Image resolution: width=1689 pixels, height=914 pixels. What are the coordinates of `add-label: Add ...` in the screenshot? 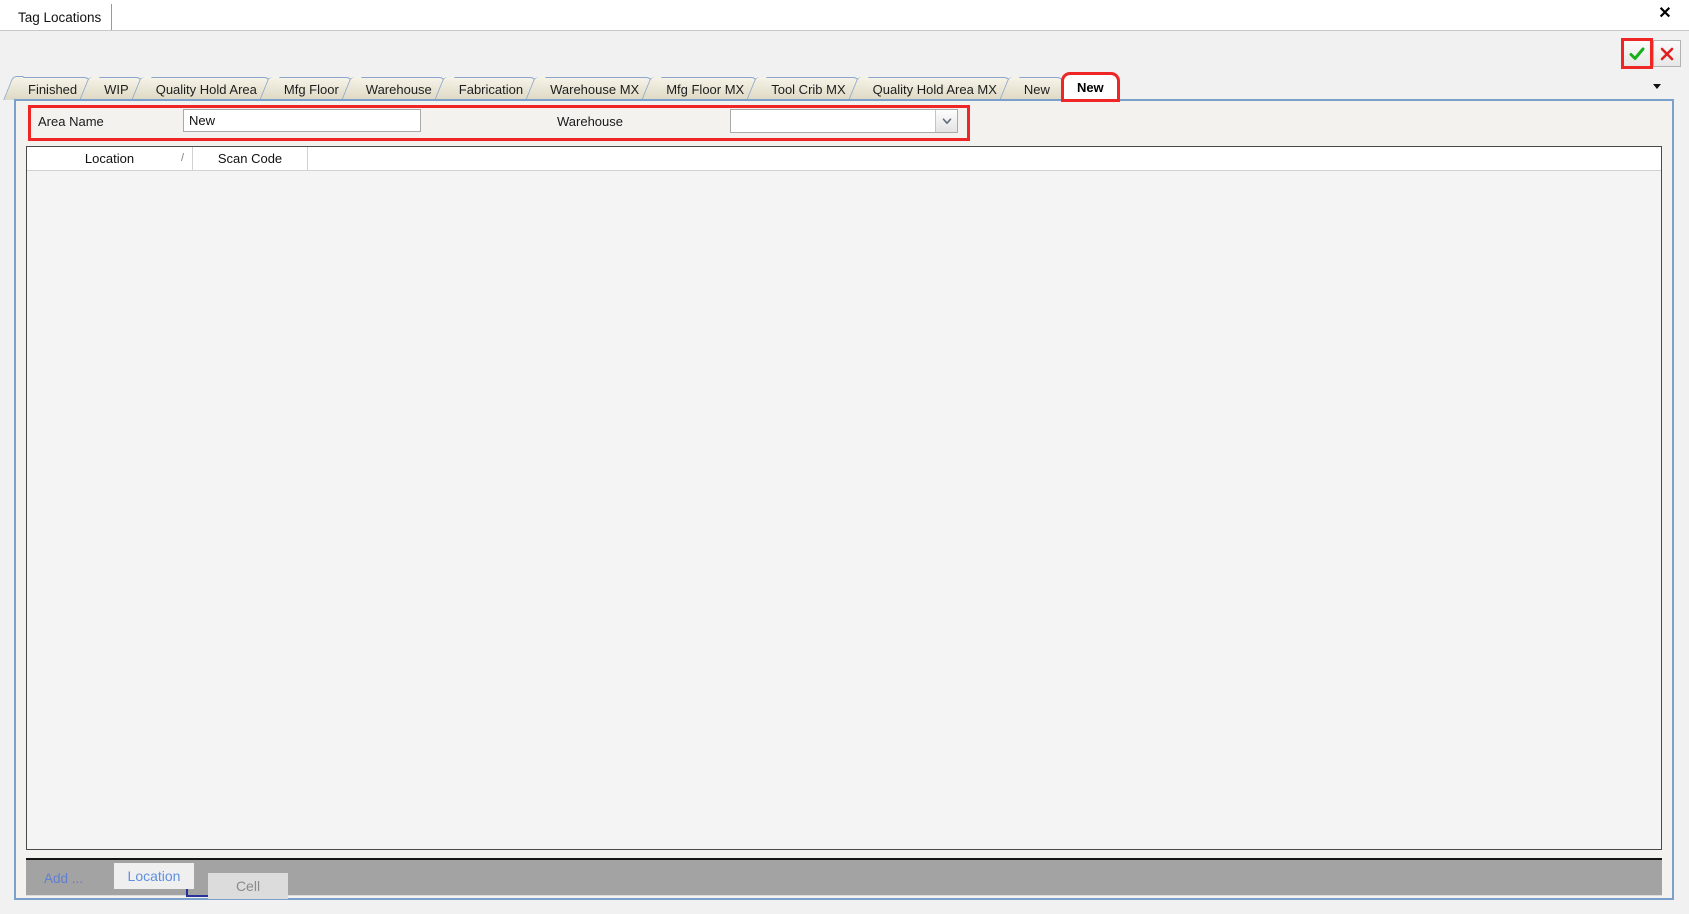 It's located at (64, 878).